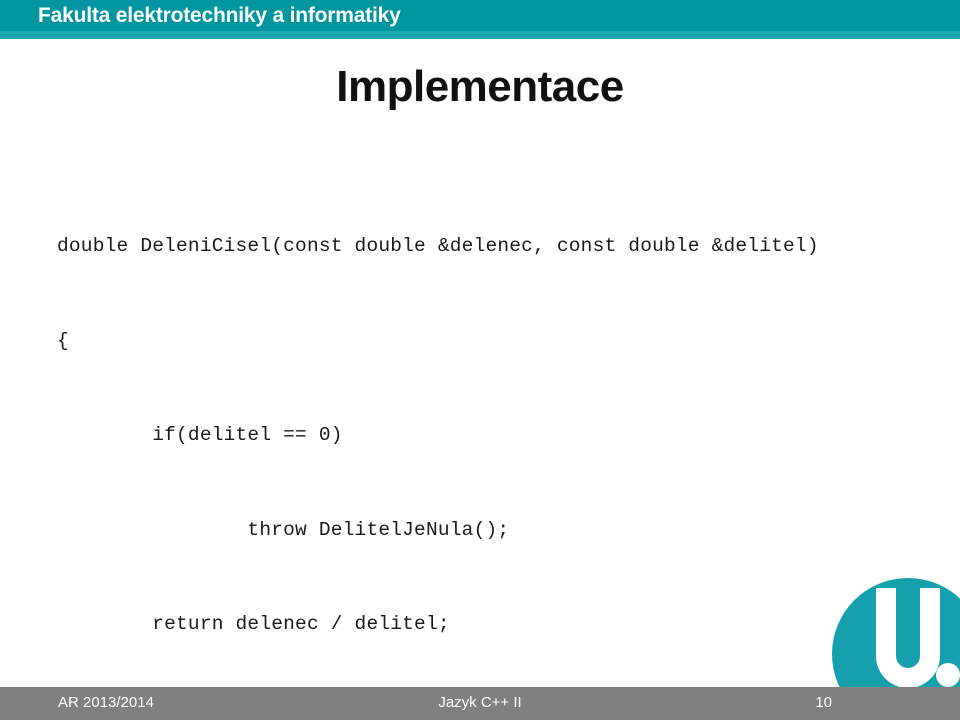 Image resolution: width=960 pixels, height=720 pixels. What do you see at coordinates (823, 702) in the screenshot?
I see `footer-page-number: 10` at bounding box center [823, 702].